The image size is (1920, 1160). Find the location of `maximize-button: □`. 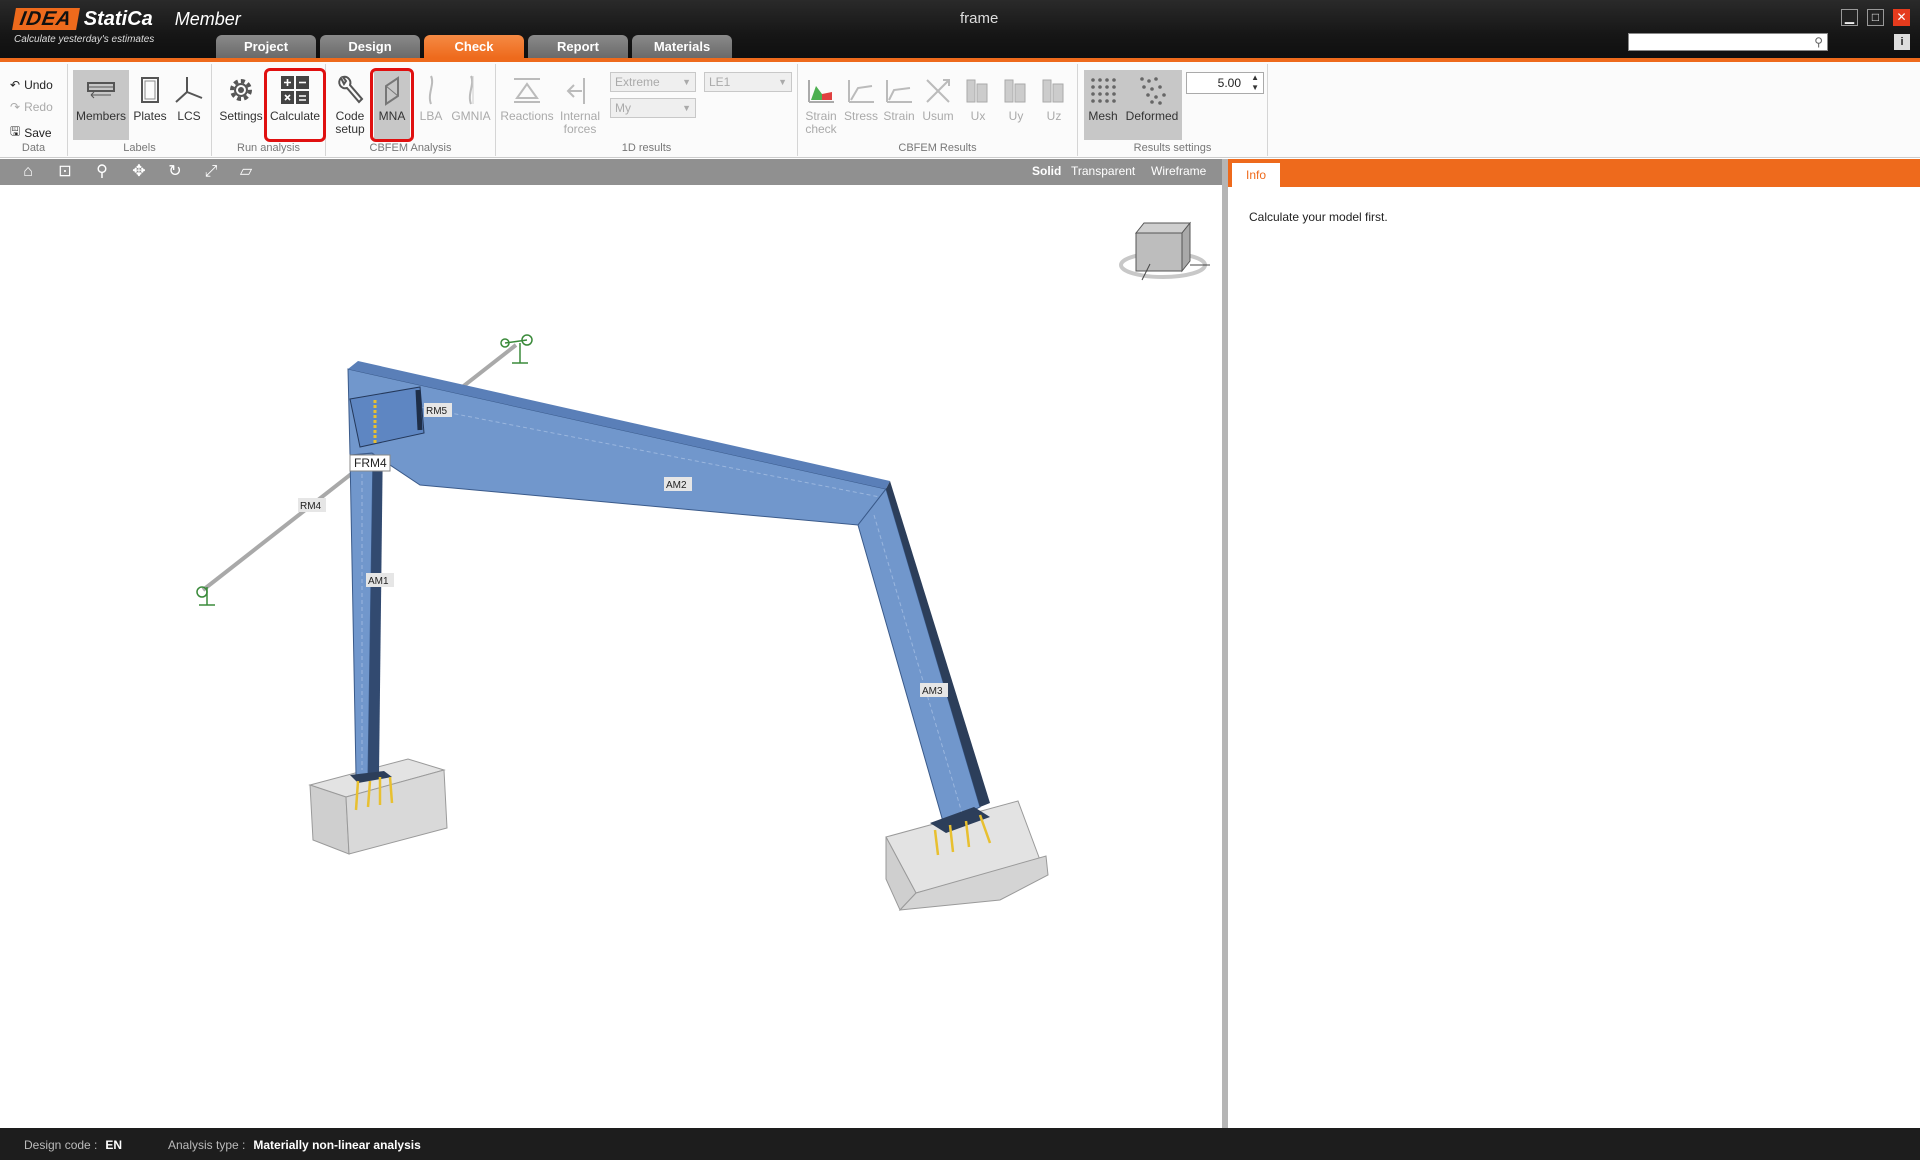

maximize-button: □ is located at coordinates (1875, 17).